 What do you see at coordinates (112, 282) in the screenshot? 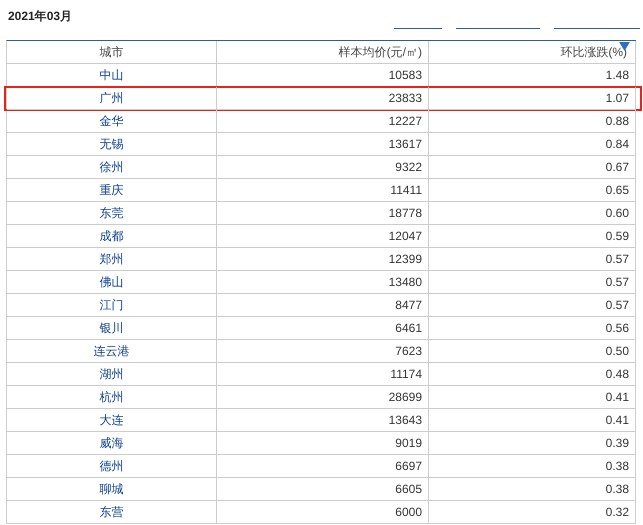
I see `city-link: 佛山` at bounding box center [112, 282].